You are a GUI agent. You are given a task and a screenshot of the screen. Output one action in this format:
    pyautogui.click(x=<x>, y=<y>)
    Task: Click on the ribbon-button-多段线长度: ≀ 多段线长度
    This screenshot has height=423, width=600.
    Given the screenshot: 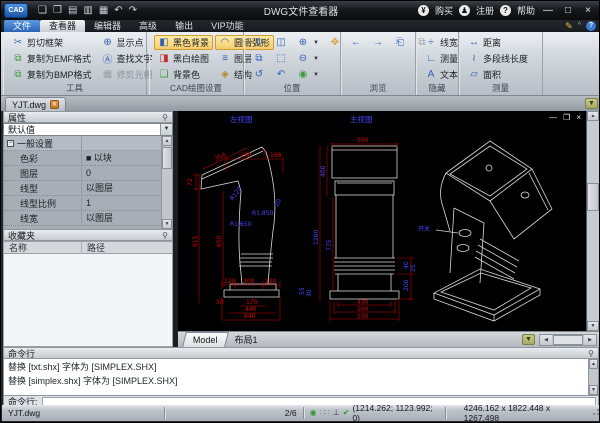 What is the action you would take?
    pyautogui.click(x=501, y=58)
    